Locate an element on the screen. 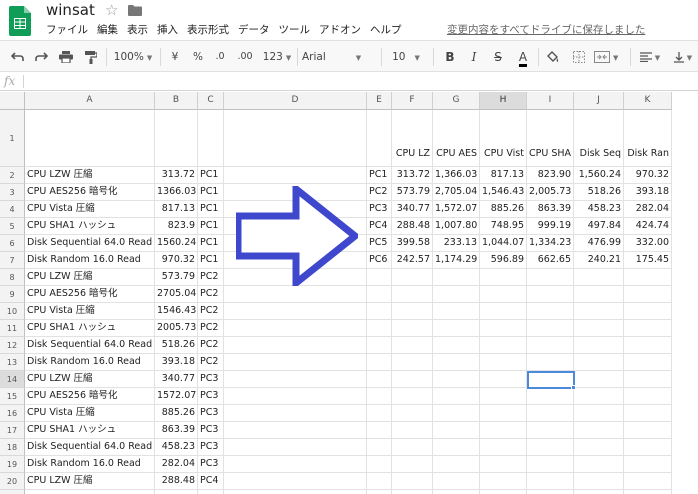  cell-c17: PC3 is located at coordinates (211, 430).